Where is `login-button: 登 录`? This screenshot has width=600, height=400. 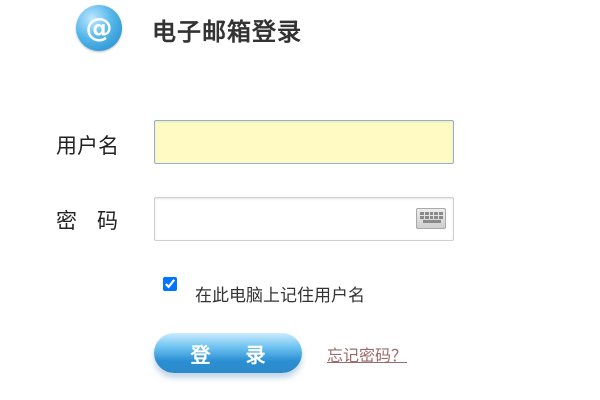
login-button: 登 录 is located at coordinates (228, 353).